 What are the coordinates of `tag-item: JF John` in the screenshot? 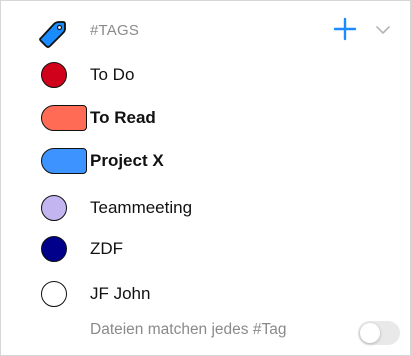 It's located at (205, 294).